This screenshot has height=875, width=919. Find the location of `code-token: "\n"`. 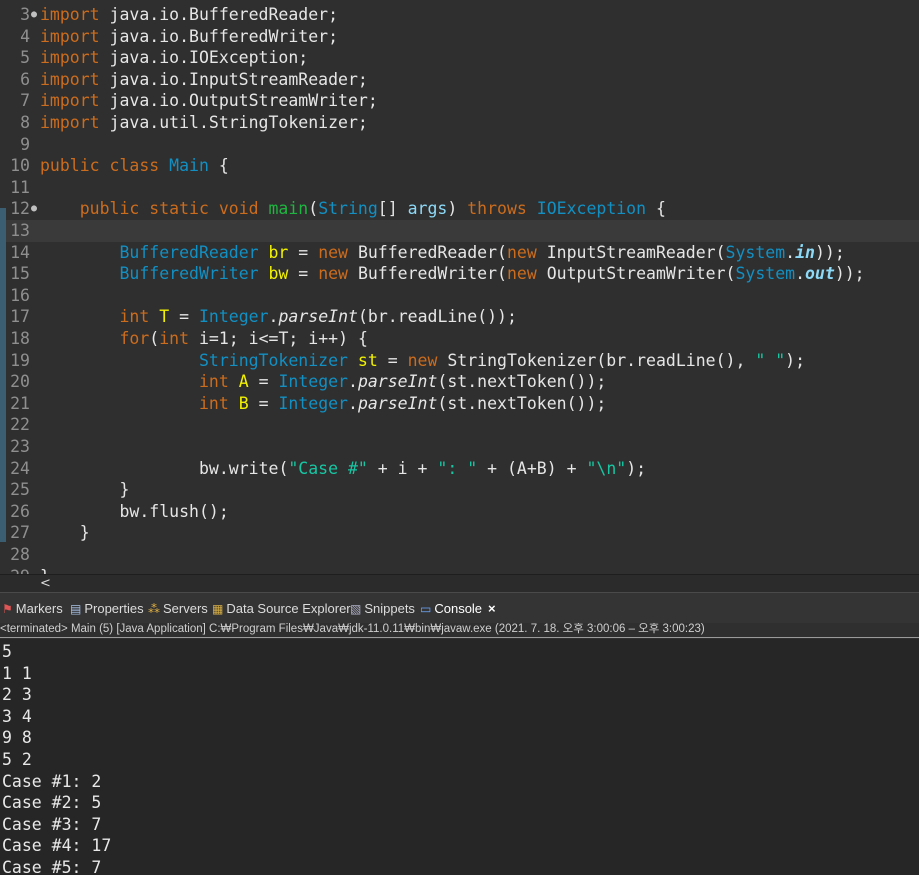

code-token: "\n" is located at coordinates (606, 468).